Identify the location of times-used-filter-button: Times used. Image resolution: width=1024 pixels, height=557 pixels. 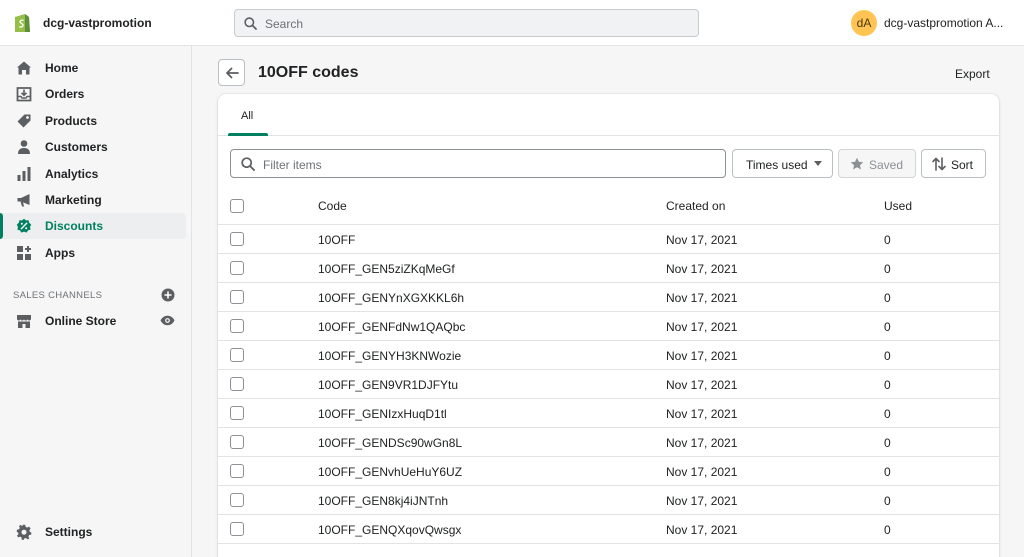
(782, 163).